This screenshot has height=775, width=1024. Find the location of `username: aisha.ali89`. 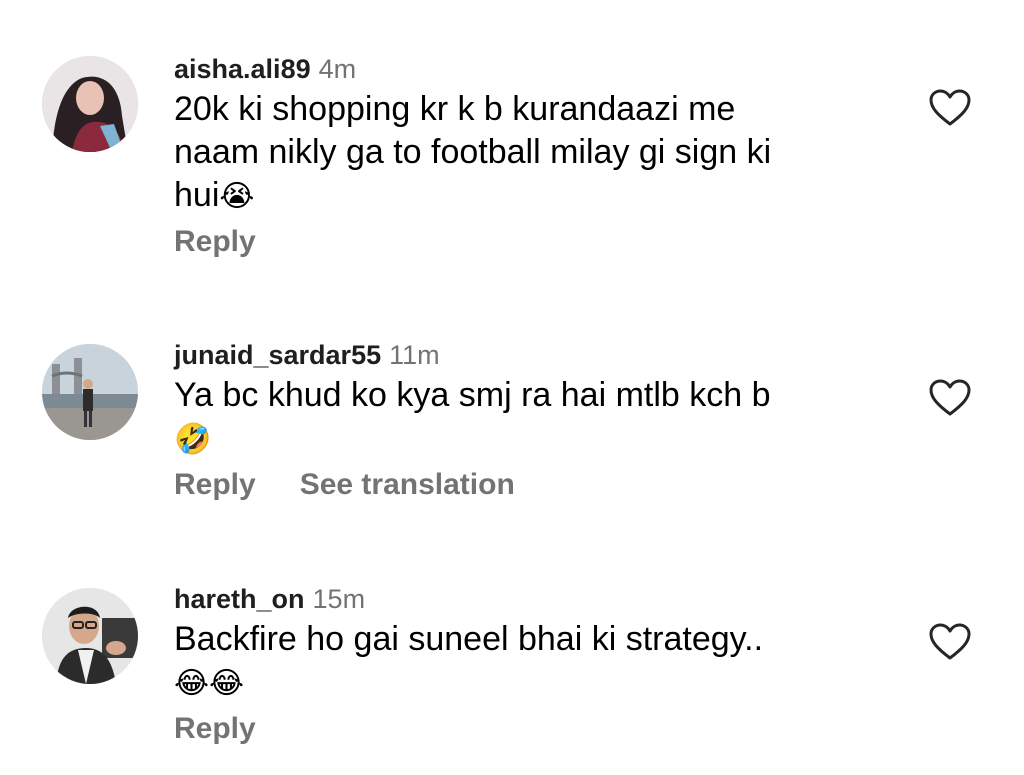

username: aisha.ali89 is located at coordinates (242, 69).